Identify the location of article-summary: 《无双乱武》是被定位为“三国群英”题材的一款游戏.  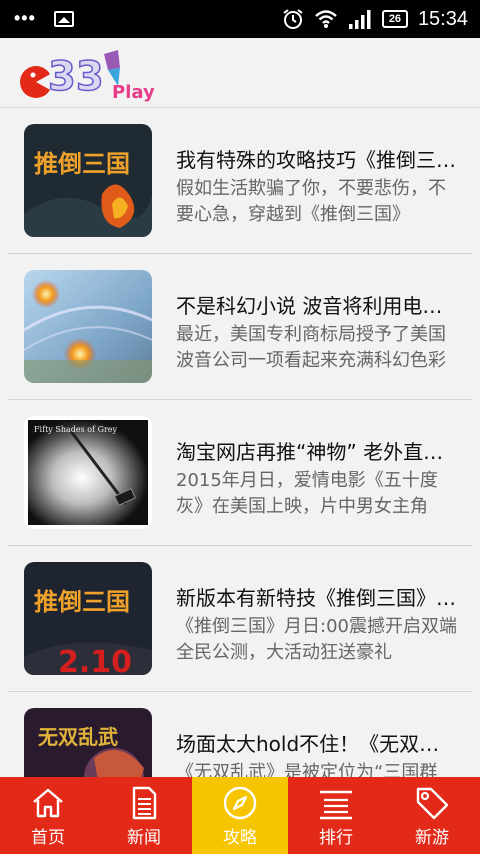
(307, 769).